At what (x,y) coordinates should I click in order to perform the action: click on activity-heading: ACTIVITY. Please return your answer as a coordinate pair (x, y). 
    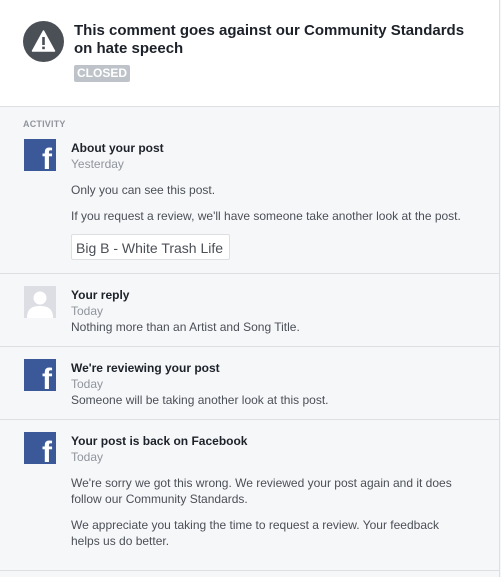
    Looking at the image, I should click on (44, 124).